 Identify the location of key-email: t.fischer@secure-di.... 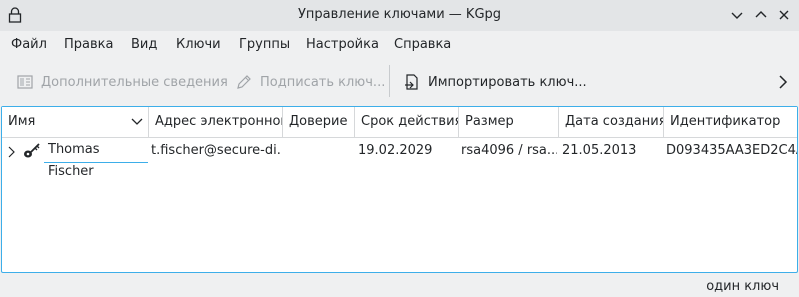
(216, 150).